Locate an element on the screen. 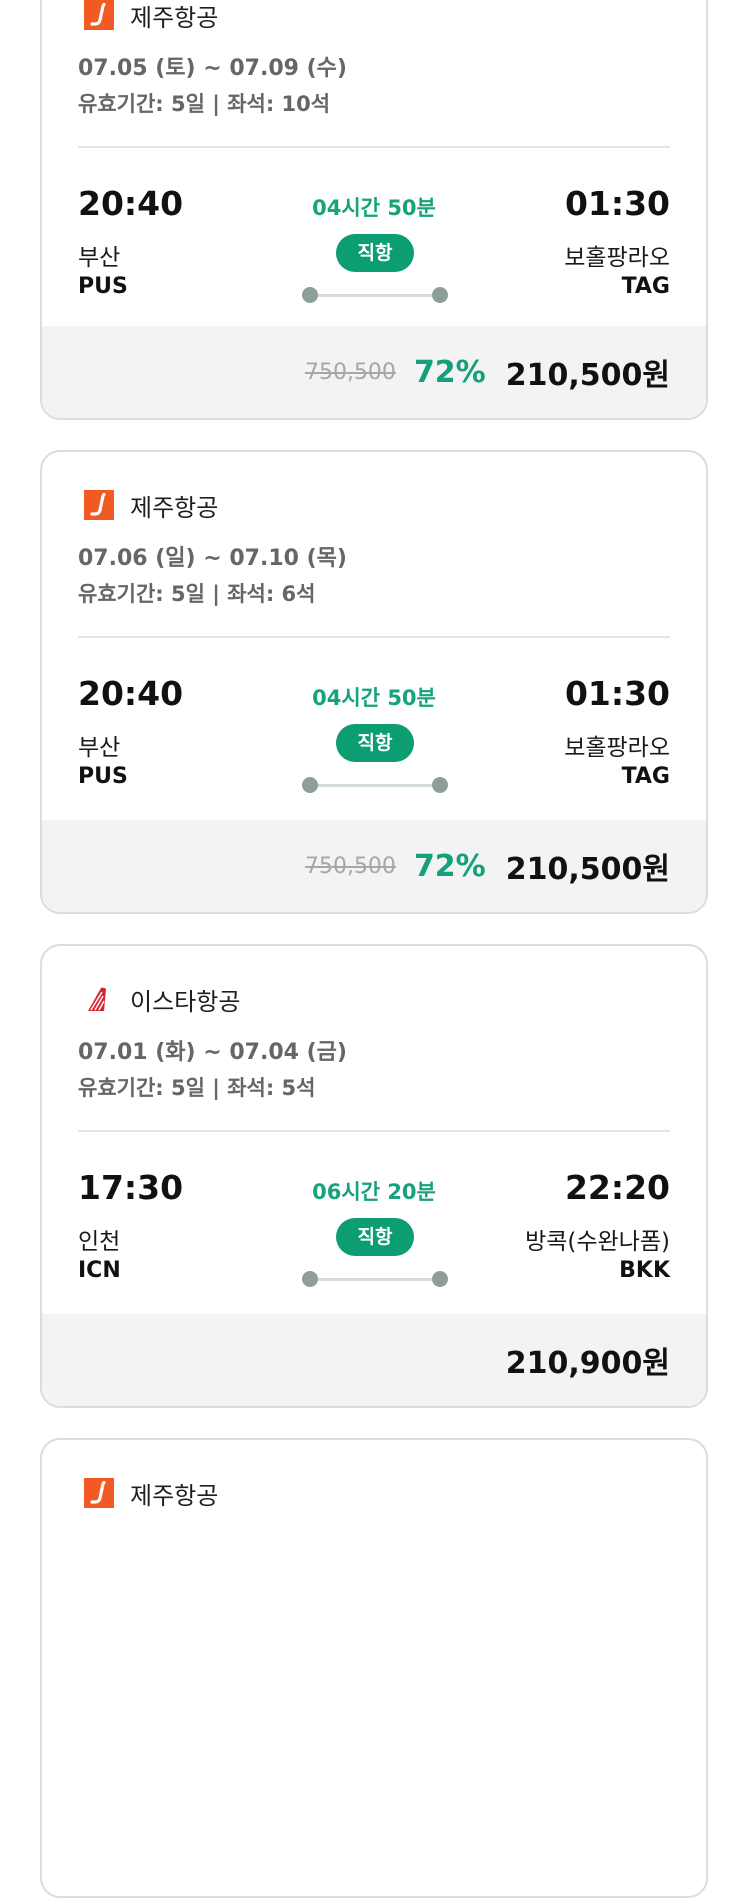 The width and height of the screenshot is (750, 1898). travel-dates: 07.01 (화) ~ 07.04 (금) is located at coordinates (212, 1052).